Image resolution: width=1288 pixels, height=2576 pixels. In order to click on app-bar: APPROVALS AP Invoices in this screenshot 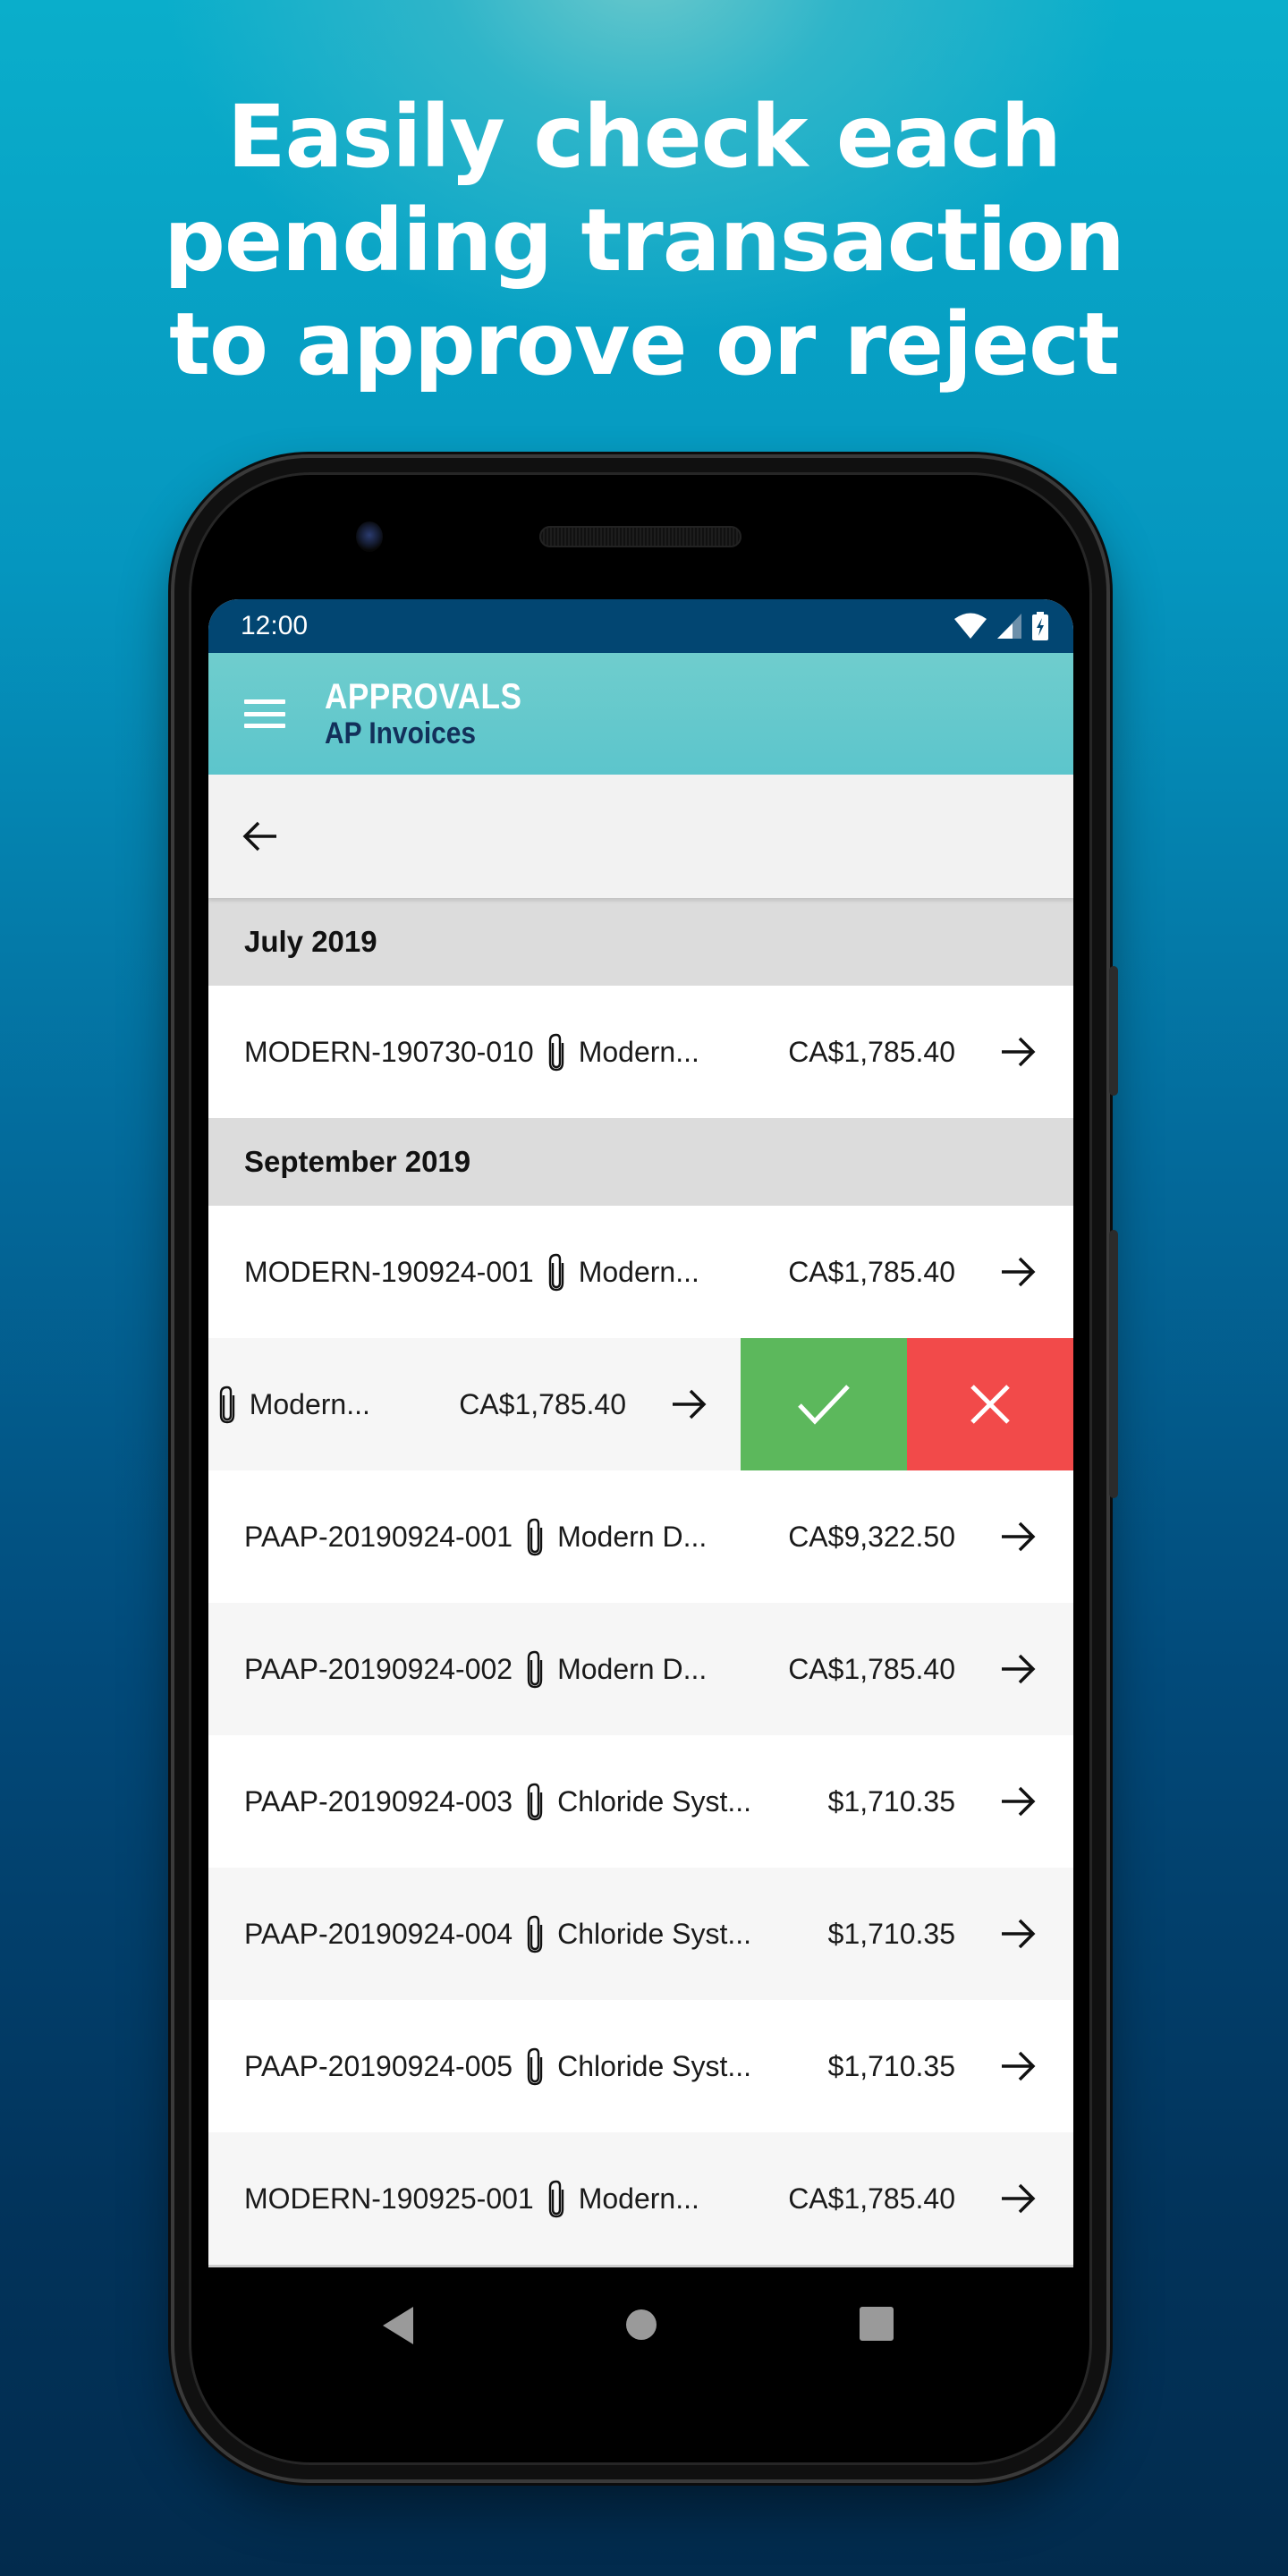, I will do `click(640, 714)`.